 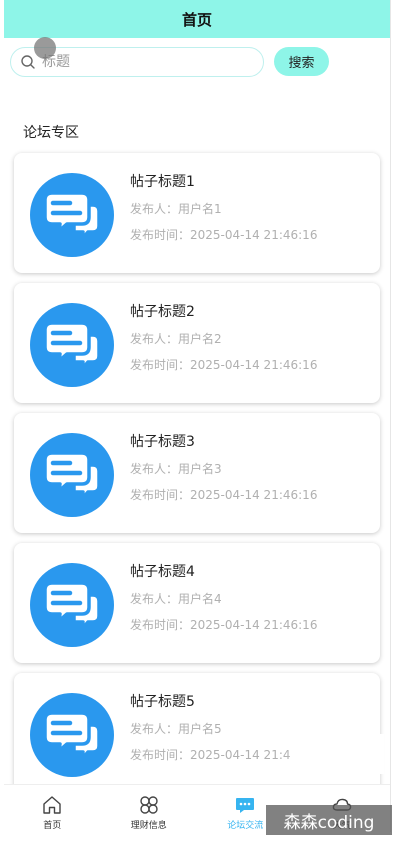 I want to click on tab-label: 首页, so click(x=52, y=826).